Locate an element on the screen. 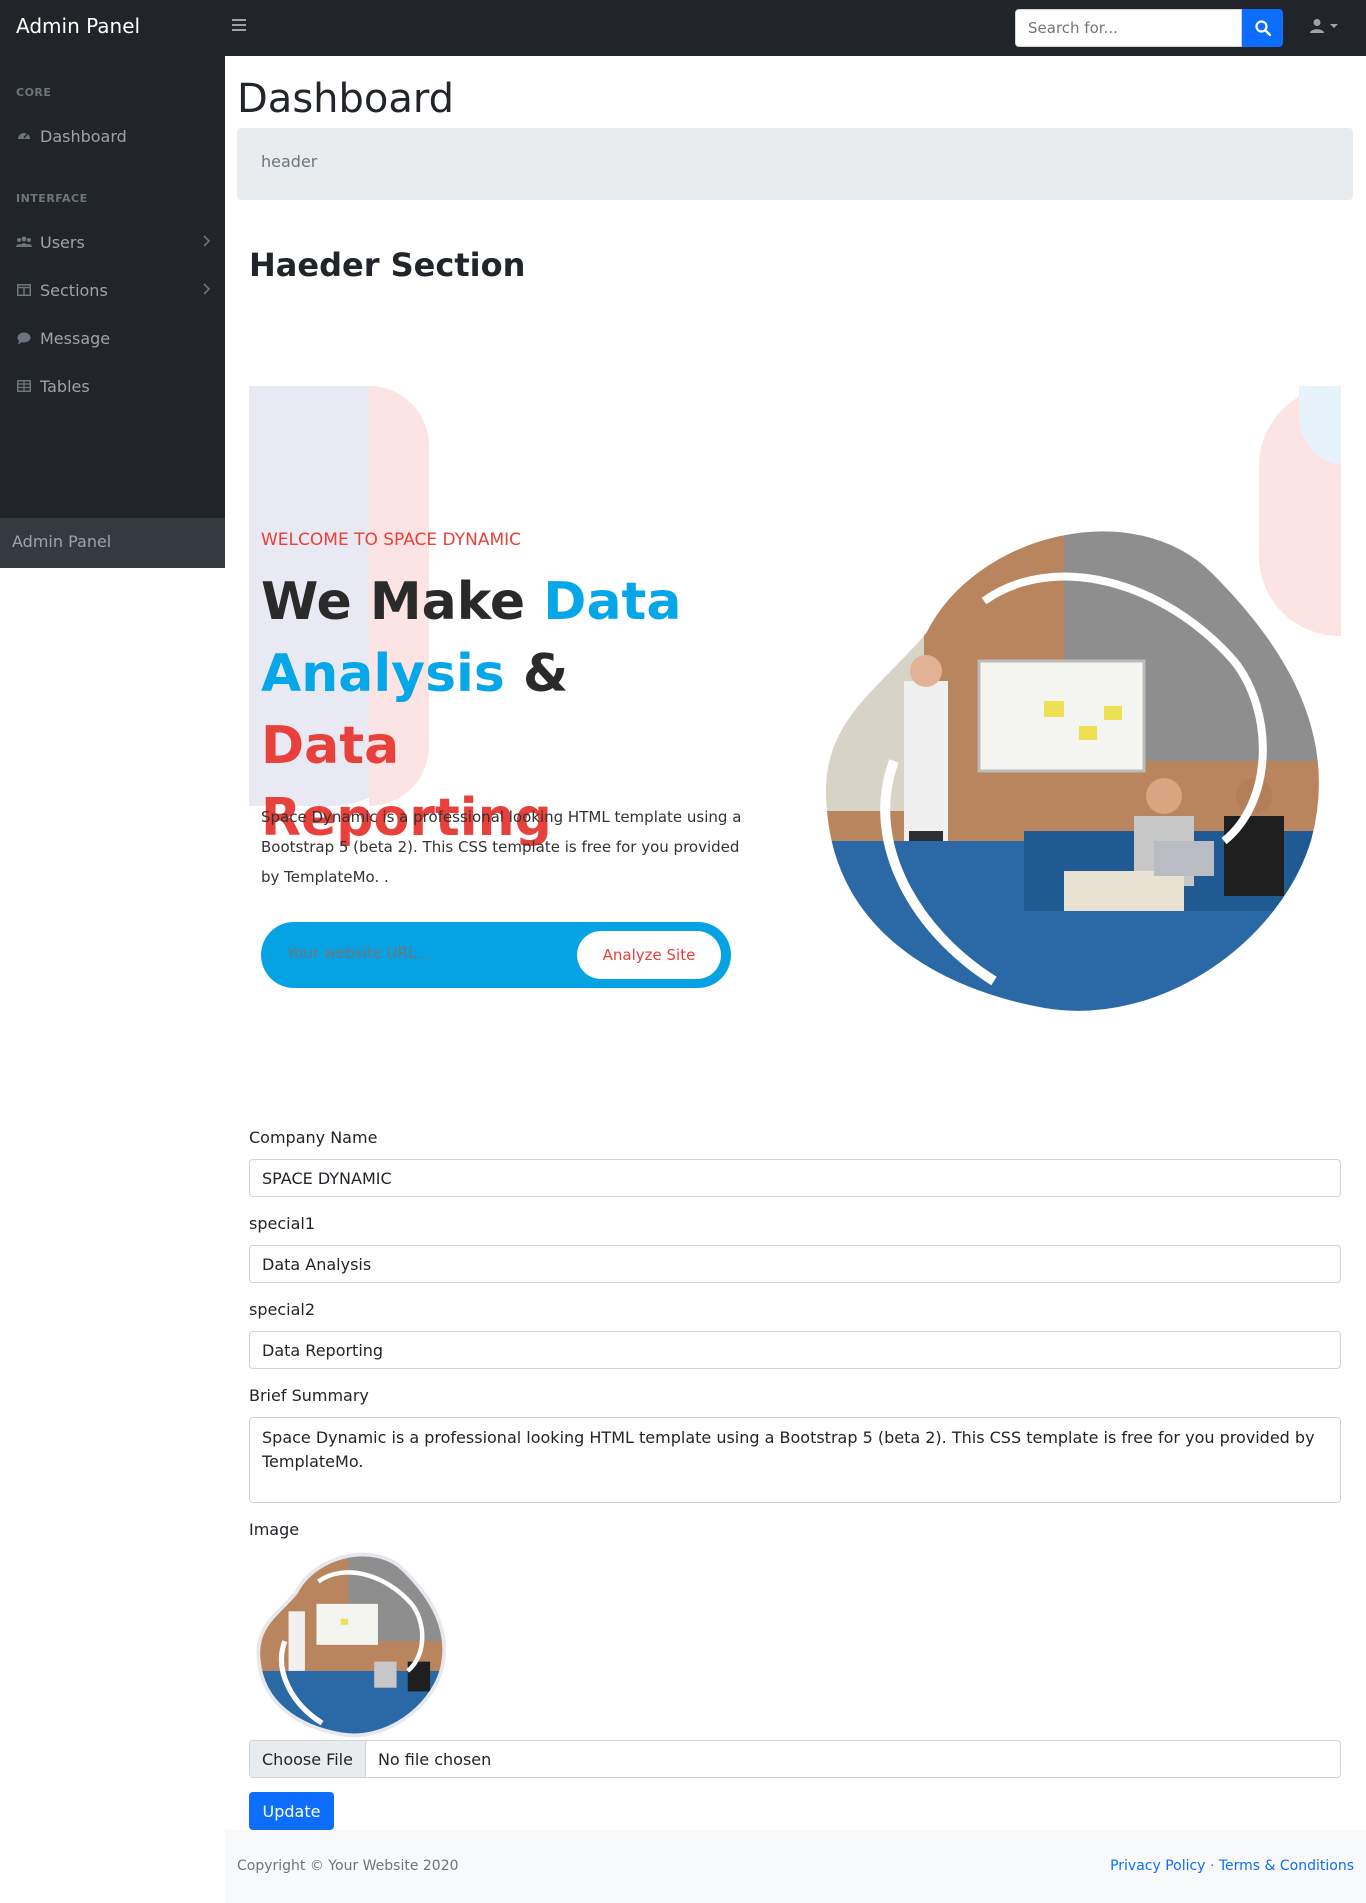  special2-input: Data Reporting is located at coordinates (795, 1350).